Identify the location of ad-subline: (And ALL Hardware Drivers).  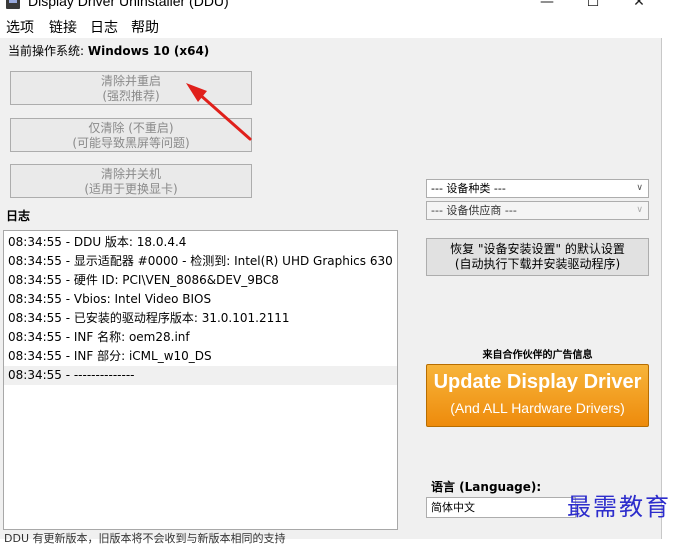
(537, 408).